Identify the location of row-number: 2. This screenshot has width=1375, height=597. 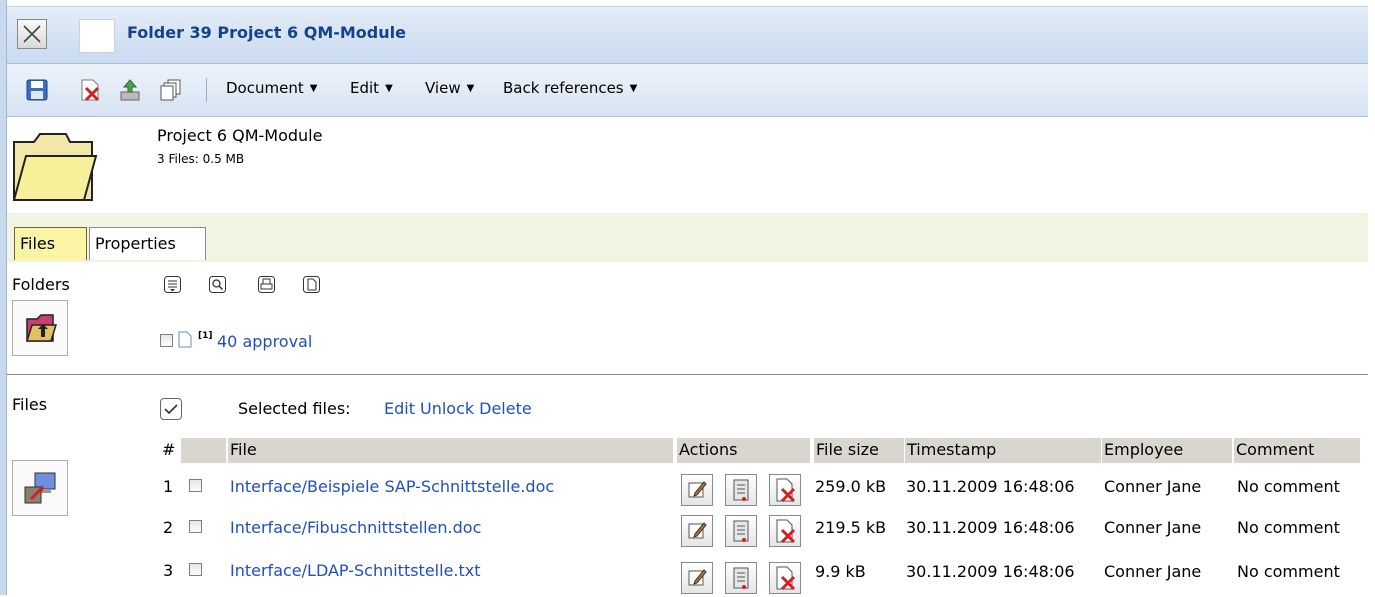
(168, 527).